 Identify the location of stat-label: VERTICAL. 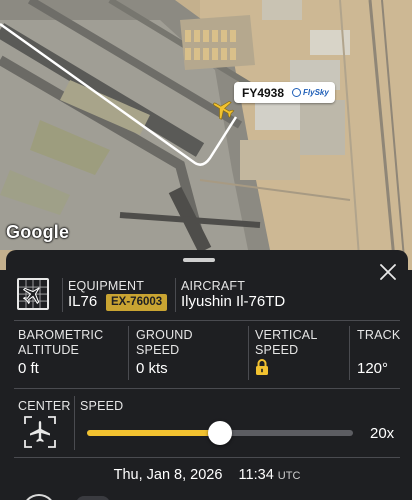
(286, 335).